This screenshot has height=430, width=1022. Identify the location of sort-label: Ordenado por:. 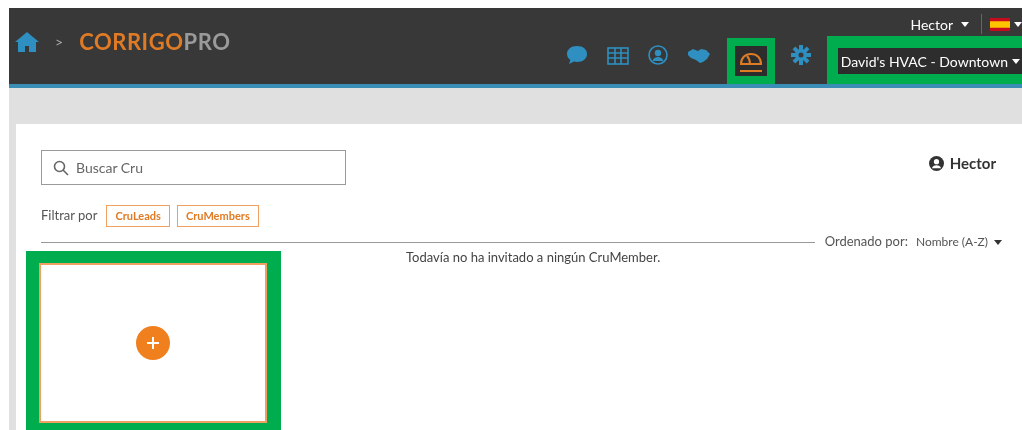
(866, 242).